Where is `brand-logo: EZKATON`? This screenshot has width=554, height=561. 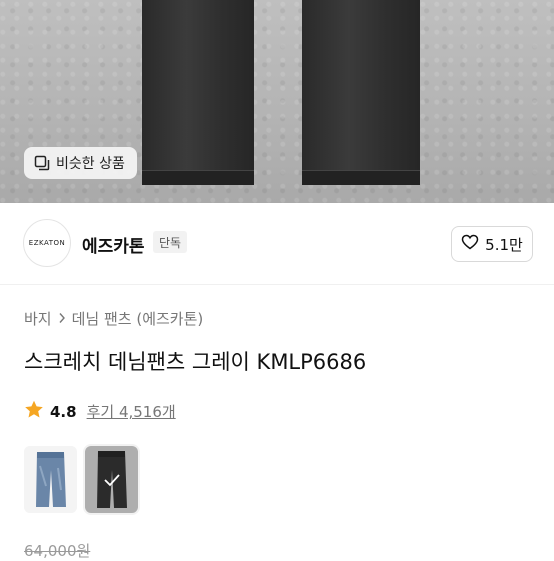 brand-logo: EZKATON is located at coordinates (47, 243).